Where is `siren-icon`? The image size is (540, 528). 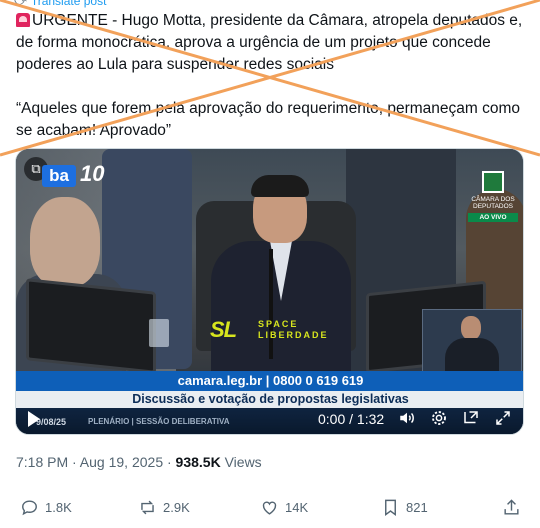 siren-icon is located at coordinates (23, 20).